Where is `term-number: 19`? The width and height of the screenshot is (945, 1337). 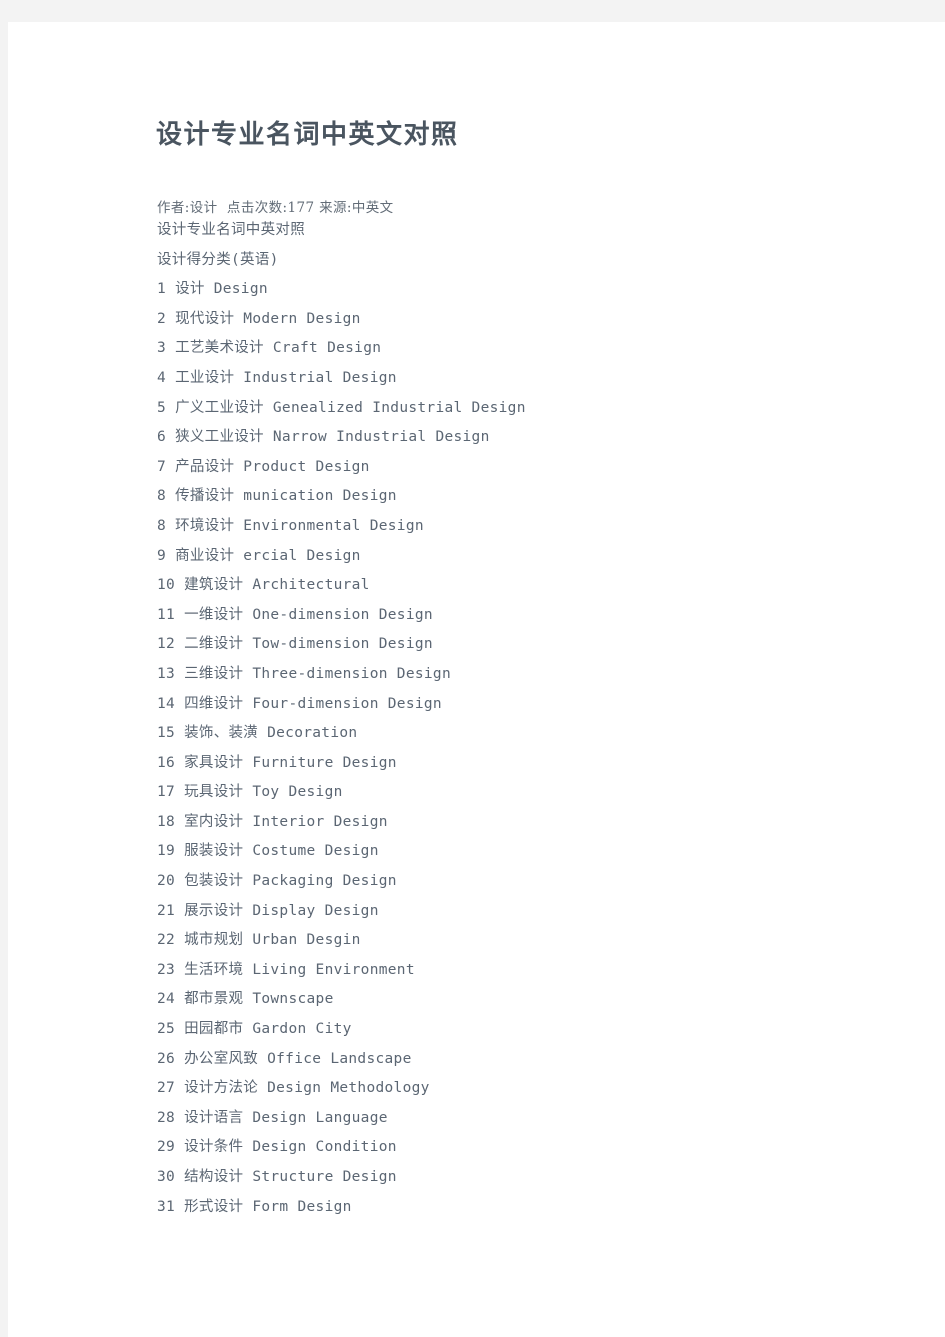 term-number: 19 is located at coordinates (166, 851).